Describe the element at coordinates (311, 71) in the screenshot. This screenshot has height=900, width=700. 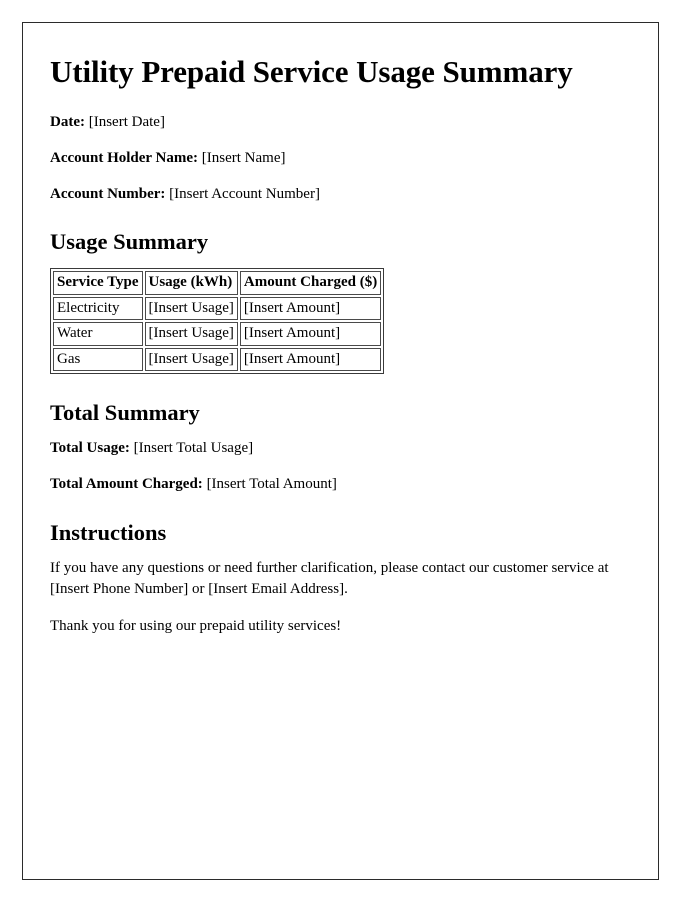
I see `page-title: Utility Prepaid Service Usage Summary` at that location.